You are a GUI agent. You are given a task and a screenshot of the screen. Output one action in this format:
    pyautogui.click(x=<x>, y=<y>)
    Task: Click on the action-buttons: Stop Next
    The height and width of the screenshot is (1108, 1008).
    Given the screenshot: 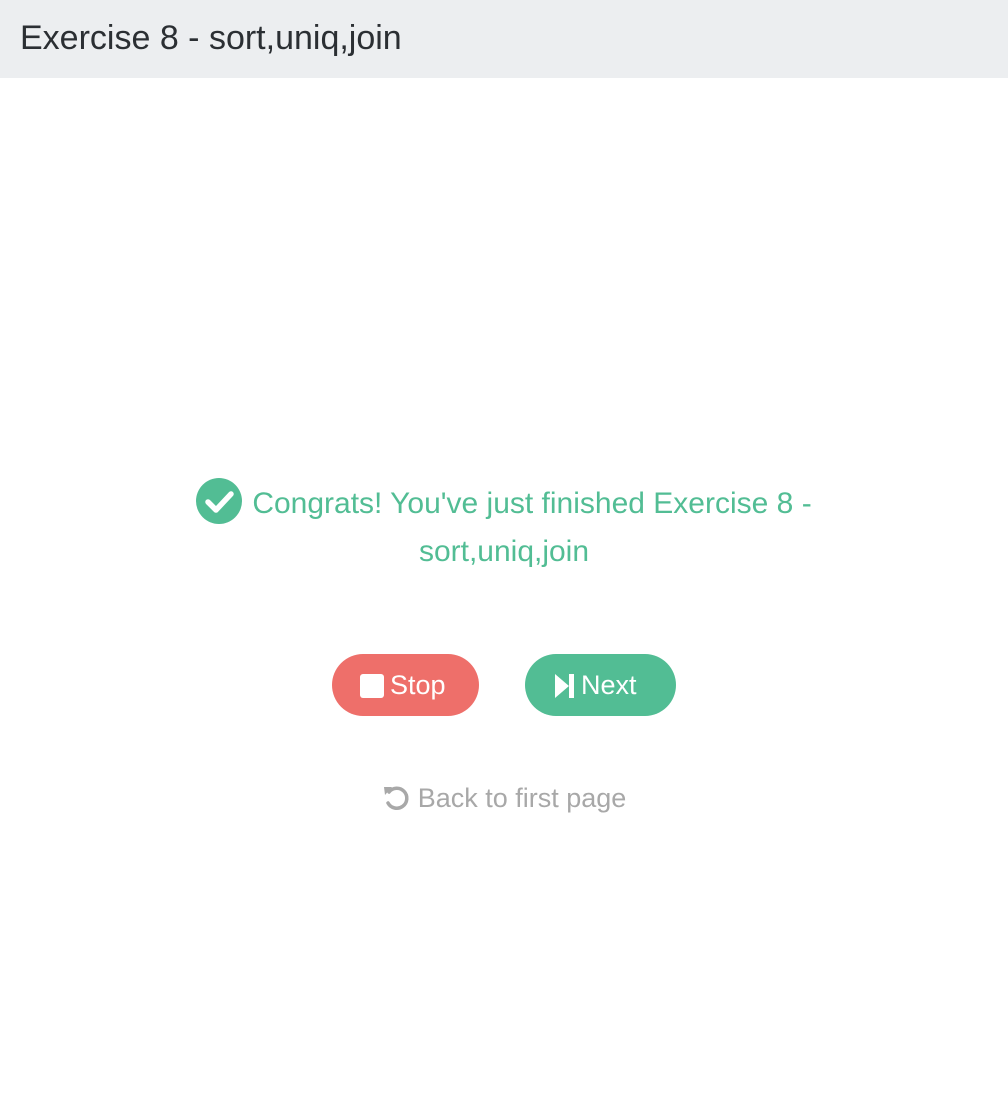 What is the action you would take?
    pyautogui.click(x=504, y=685)
    